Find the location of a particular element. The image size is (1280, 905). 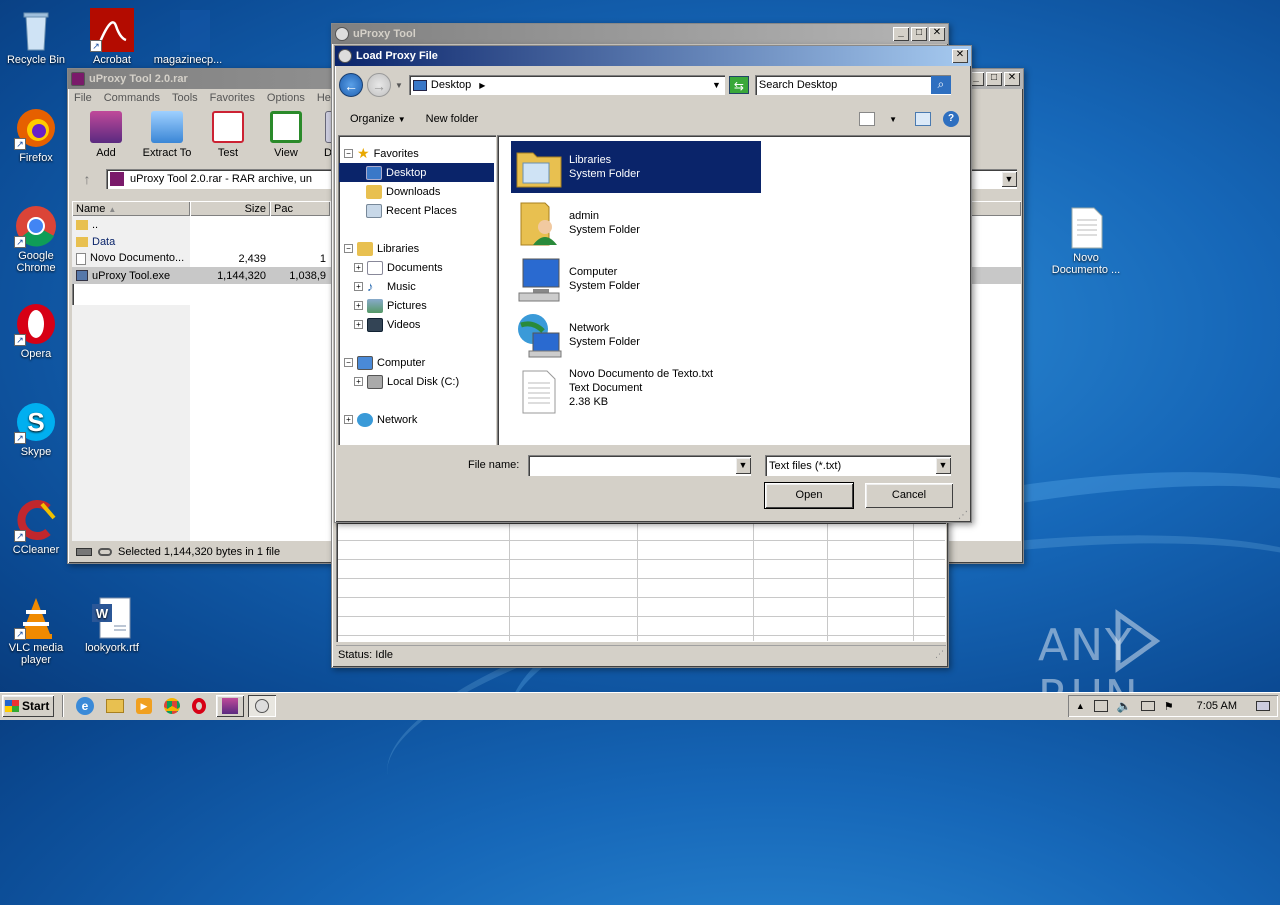

file-item-network: Network System Folder is located at coordinates (636, 335).